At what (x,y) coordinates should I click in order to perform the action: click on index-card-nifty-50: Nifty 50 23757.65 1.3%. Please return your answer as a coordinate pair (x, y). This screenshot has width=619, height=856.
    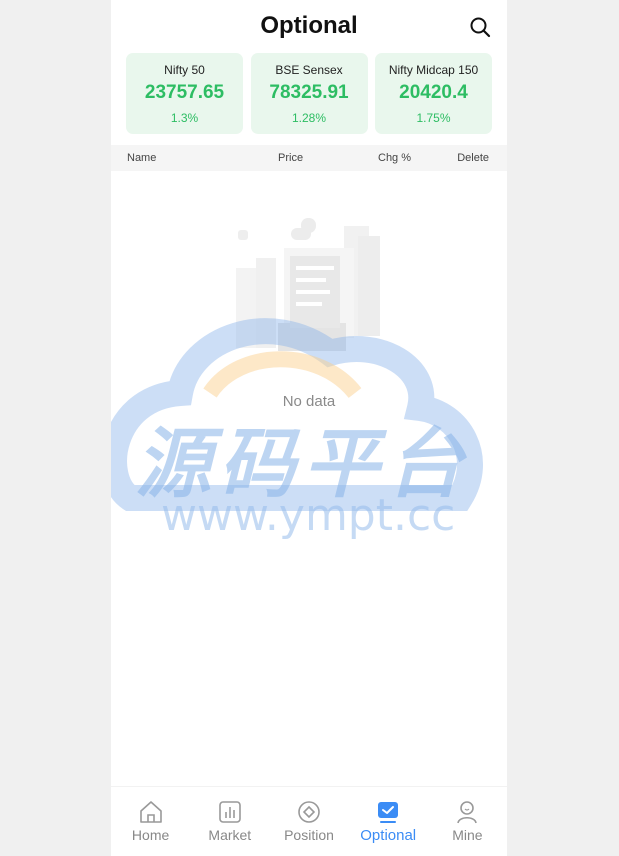
    Looking at the image, I should click on (184, 93).